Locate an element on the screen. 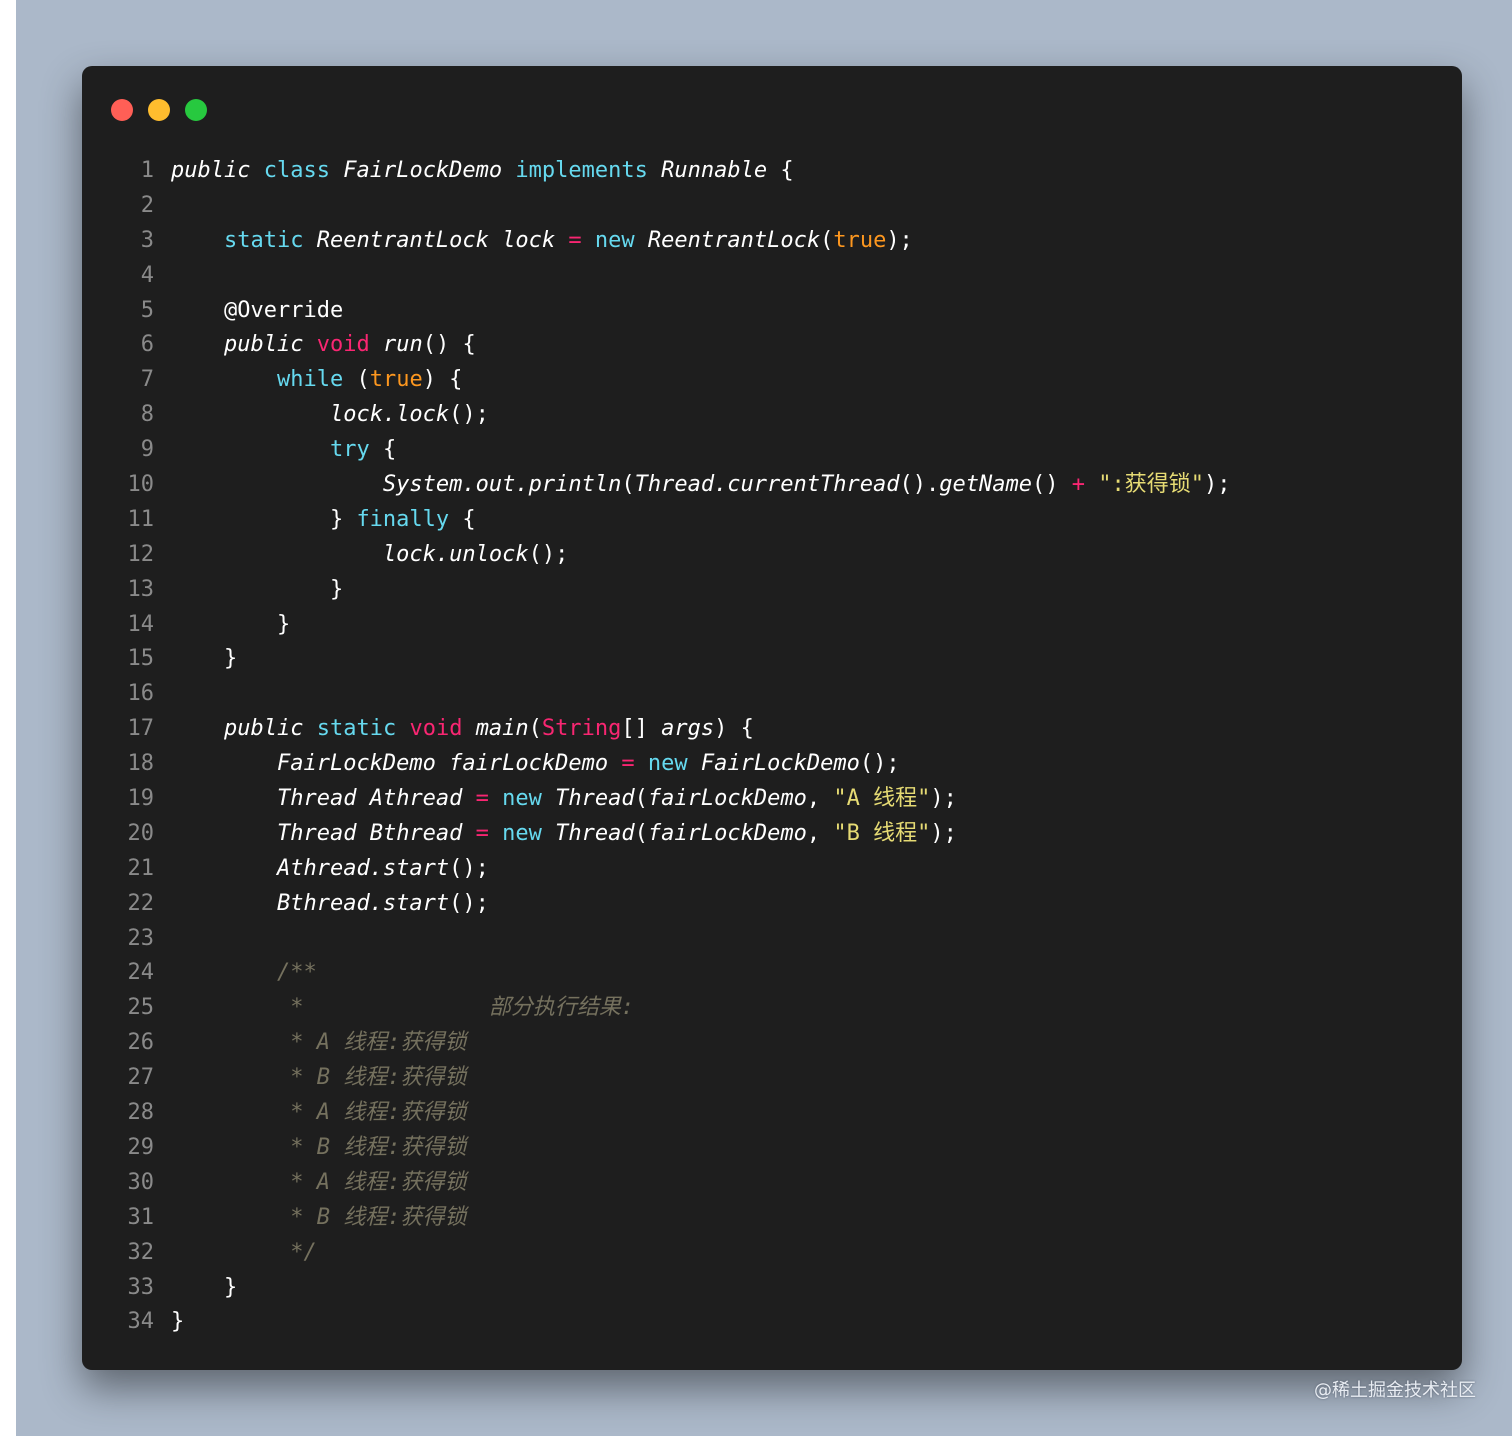  line-number: 5 is located at coordinates (147, 310).